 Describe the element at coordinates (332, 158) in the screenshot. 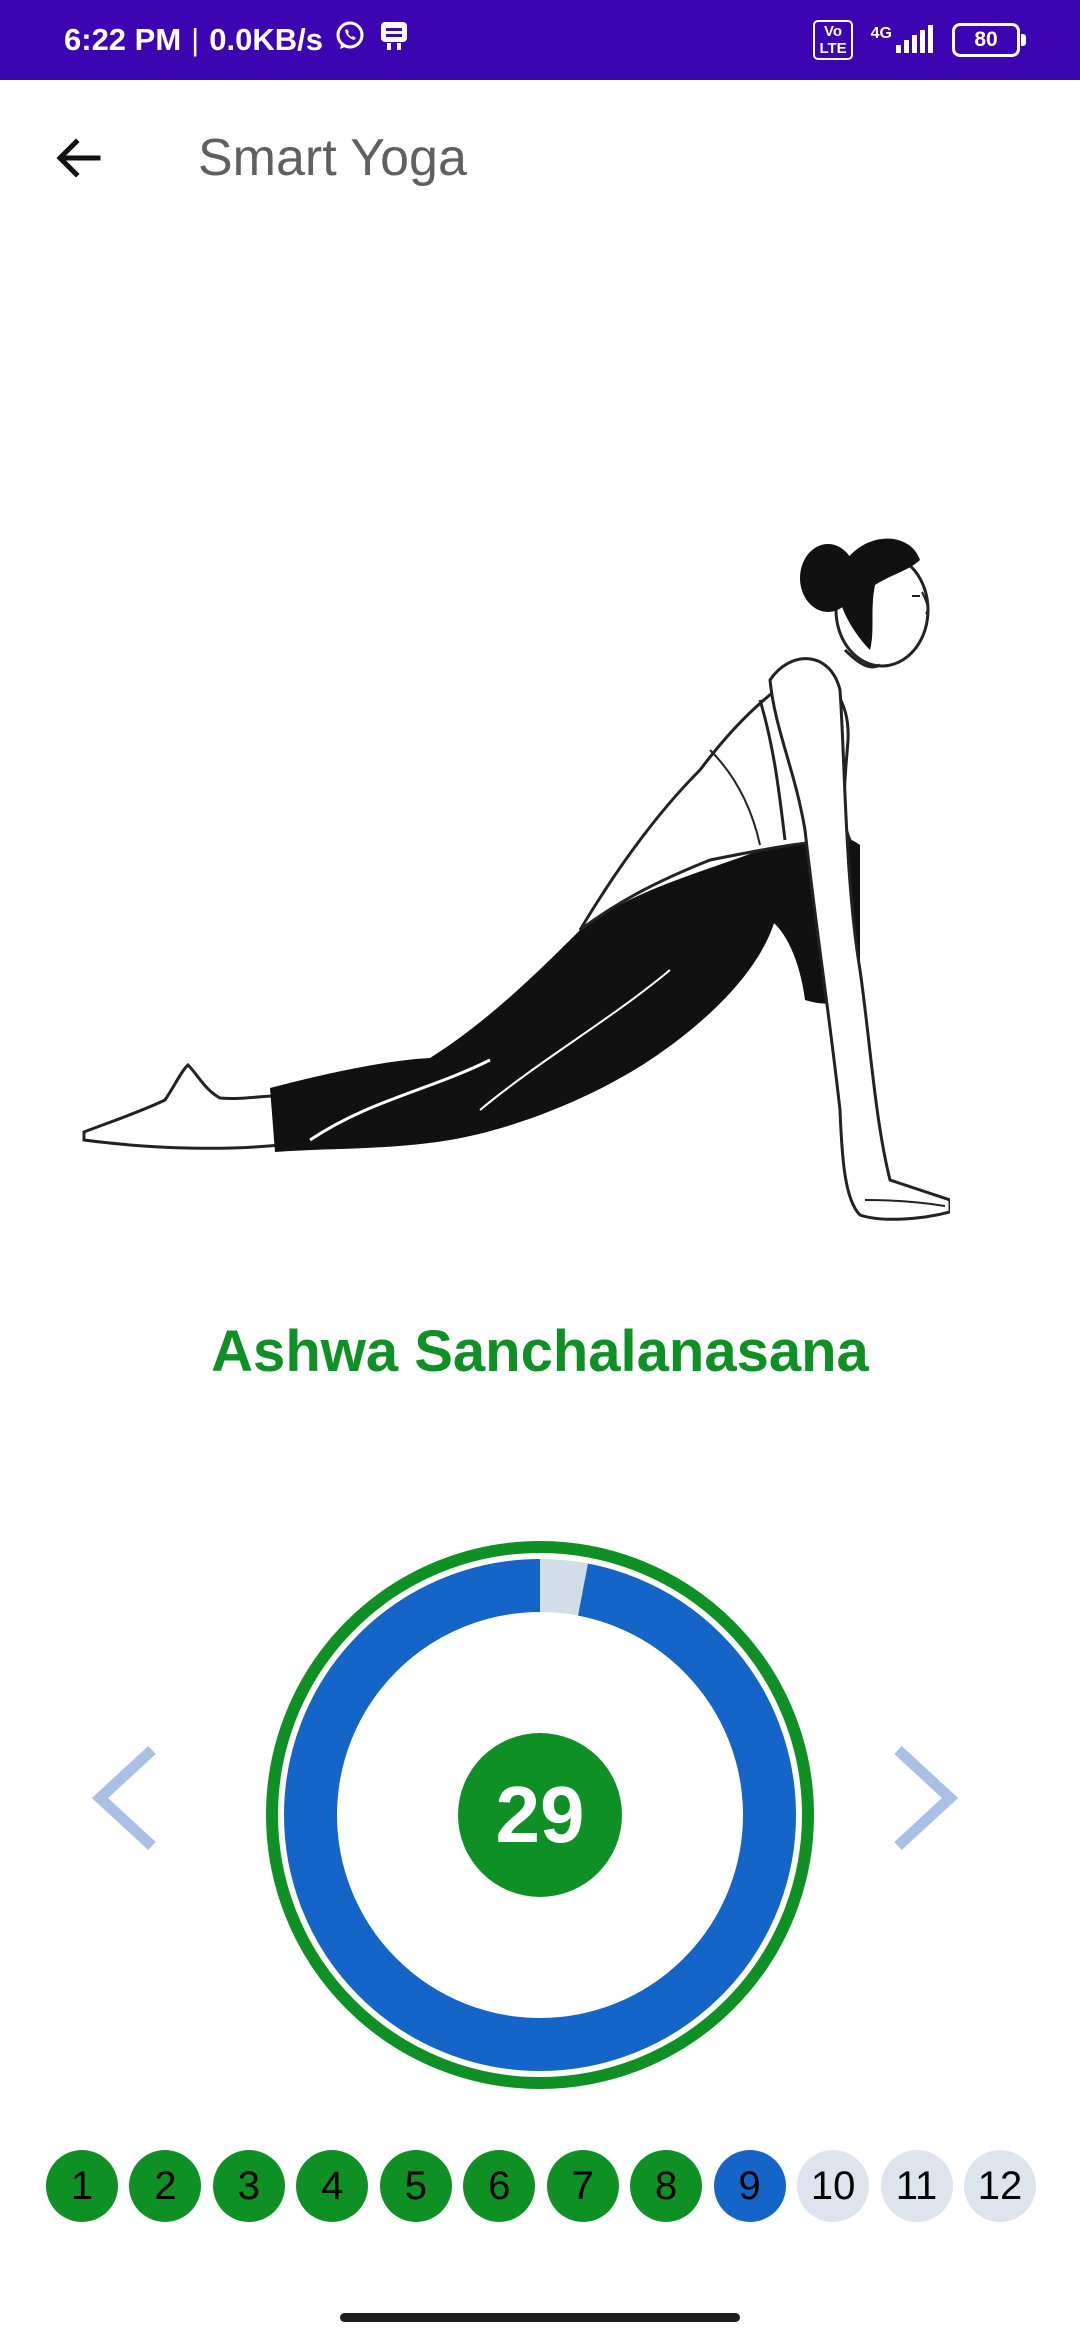

I see `app-title: Smart Yoga` at that location.